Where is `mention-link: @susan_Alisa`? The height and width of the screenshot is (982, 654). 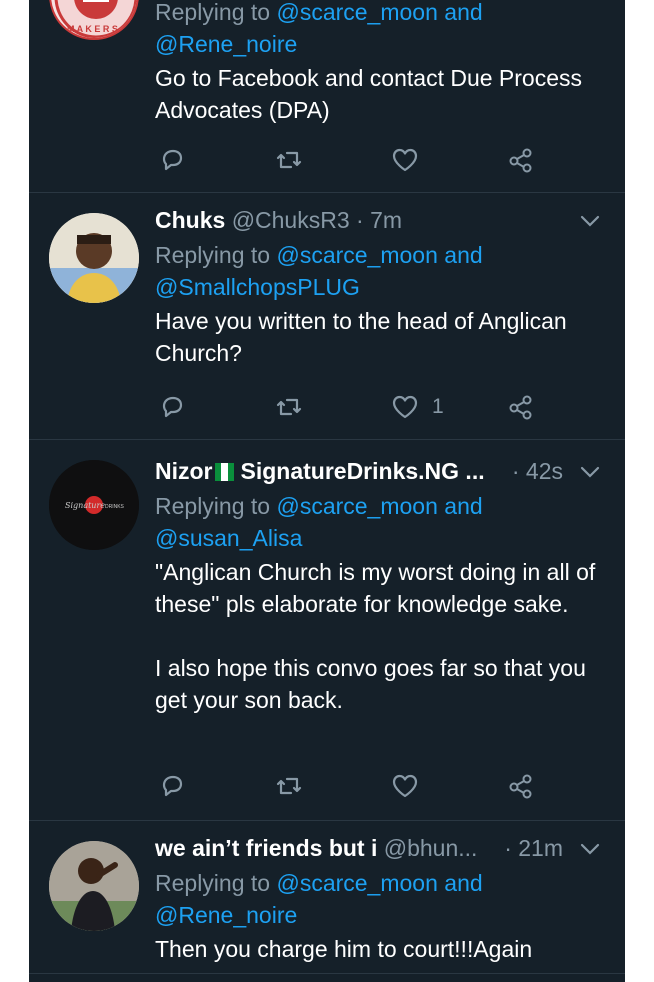 mention-link: @susan_Alisa is located at coordinates (228, 538).